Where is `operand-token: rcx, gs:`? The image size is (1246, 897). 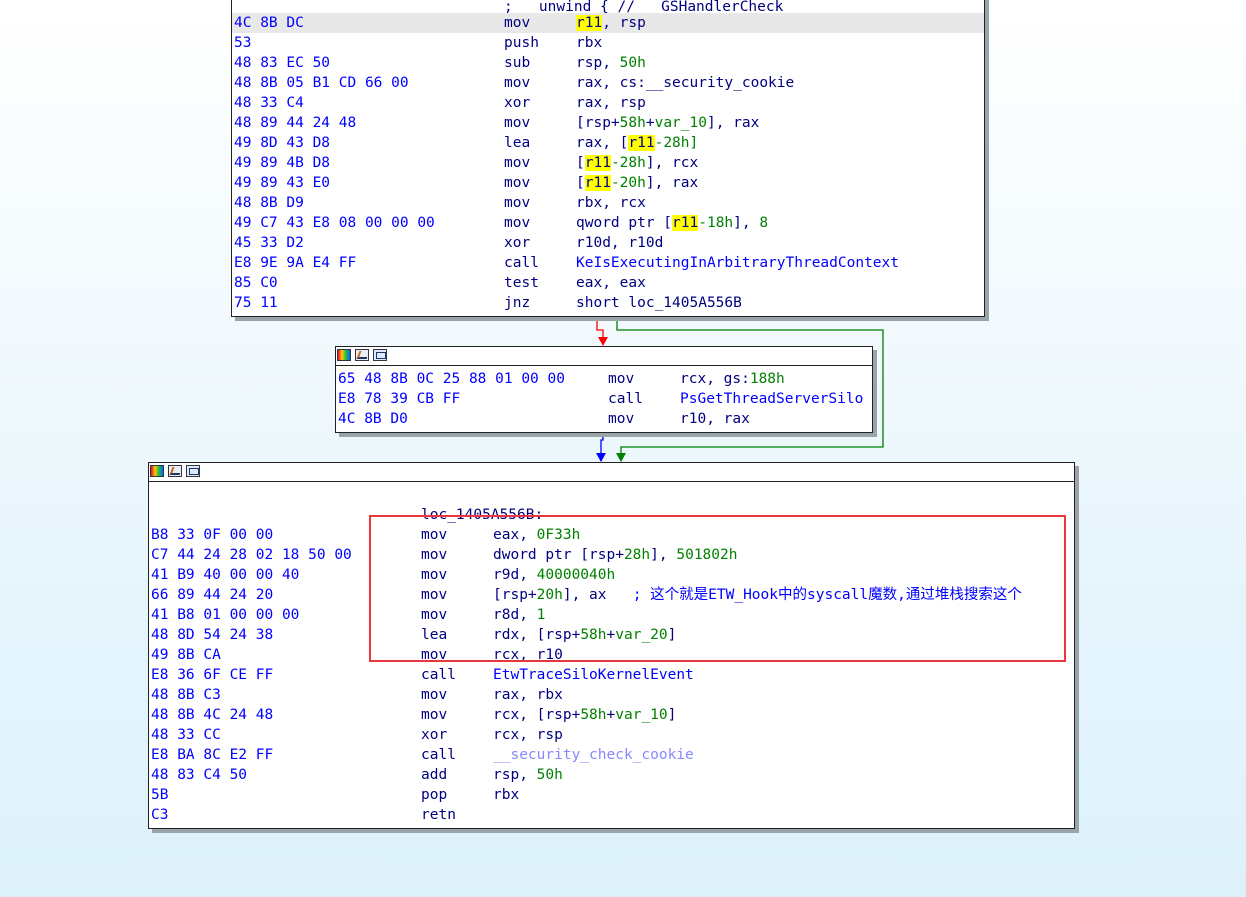 operand-token: rcx, gs: is located at coordinates (715, 379).